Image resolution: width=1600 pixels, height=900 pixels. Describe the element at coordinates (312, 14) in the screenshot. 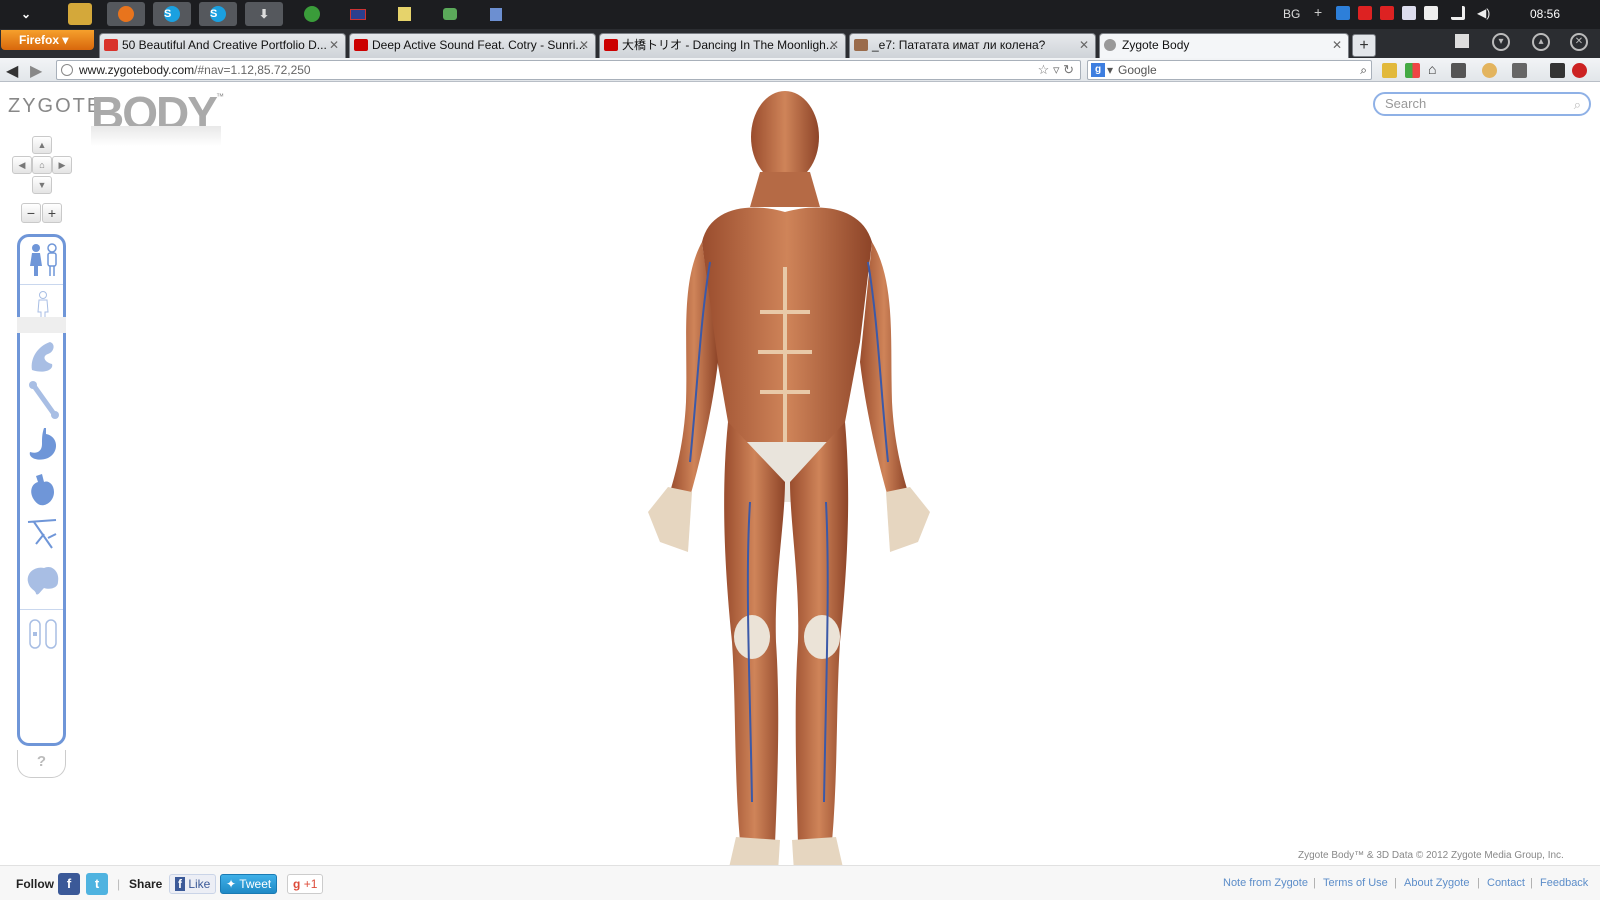

I see `utorrent-icon` at that location.